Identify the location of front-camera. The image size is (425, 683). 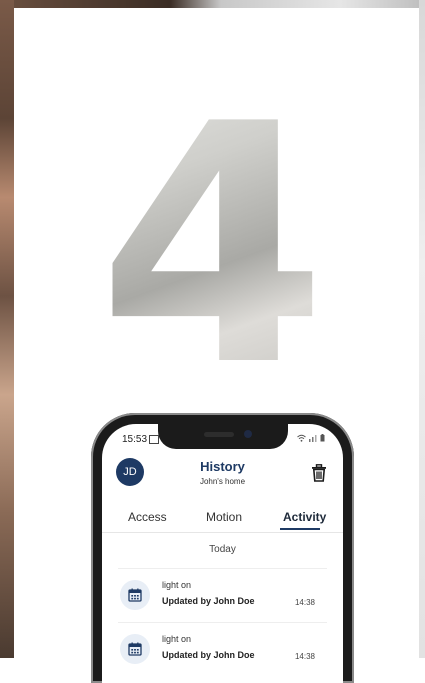
(247, 434).